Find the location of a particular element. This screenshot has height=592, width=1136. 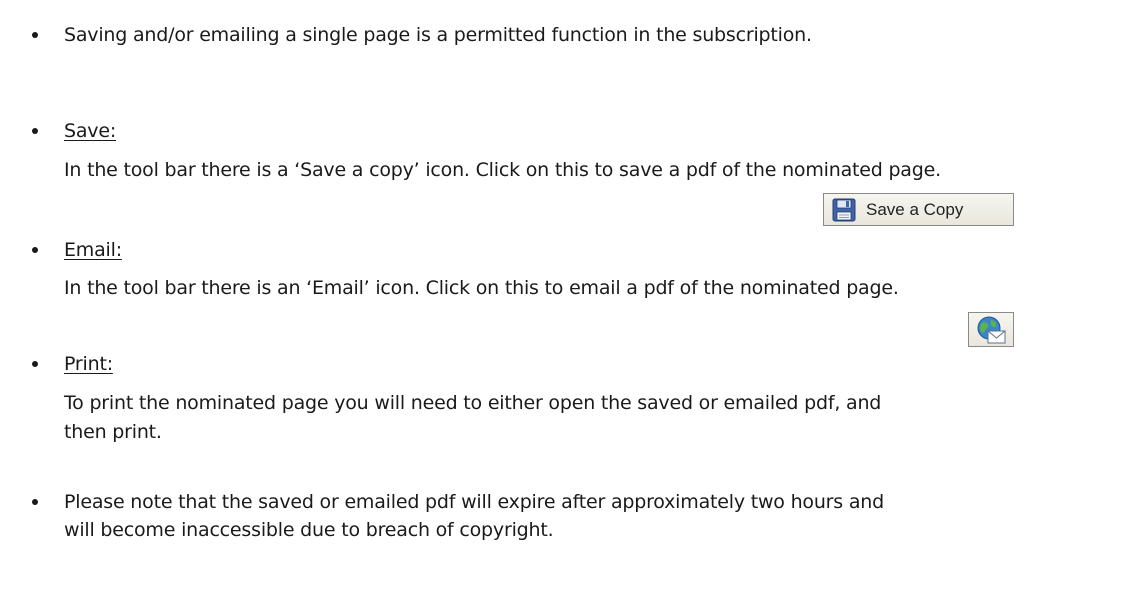

email-button is located at coordinates (991, 329).